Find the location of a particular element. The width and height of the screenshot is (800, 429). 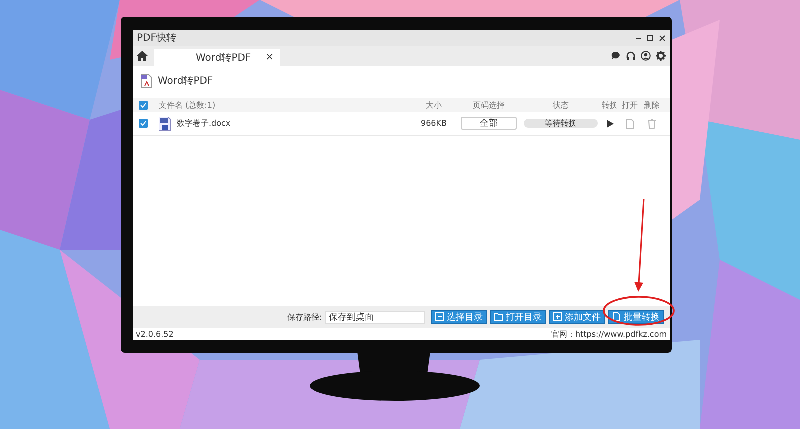

save-path-label: 保存路径: is located at coordinates (304, 317).